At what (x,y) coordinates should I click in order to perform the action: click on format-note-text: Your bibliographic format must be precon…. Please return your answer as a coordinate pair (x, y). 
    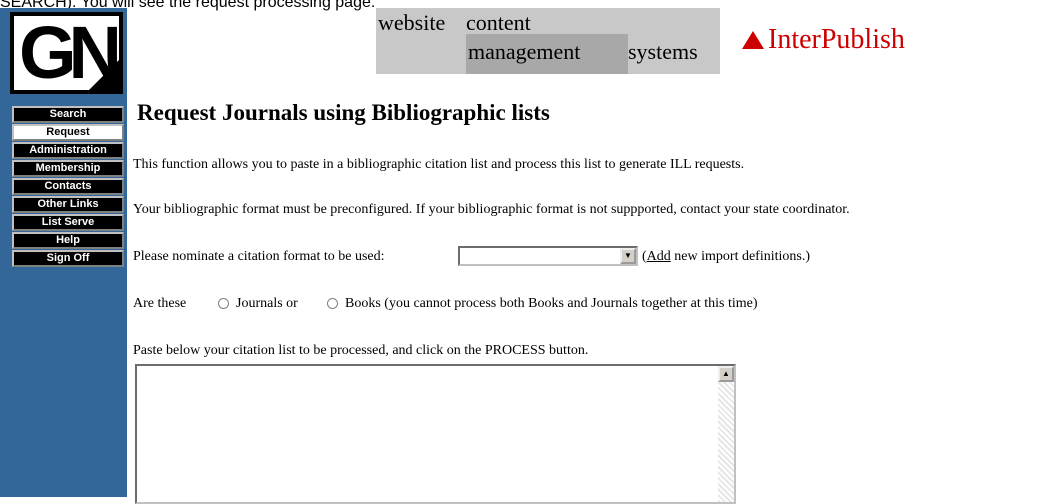
    Looking at the image, I should click on (491, 209).